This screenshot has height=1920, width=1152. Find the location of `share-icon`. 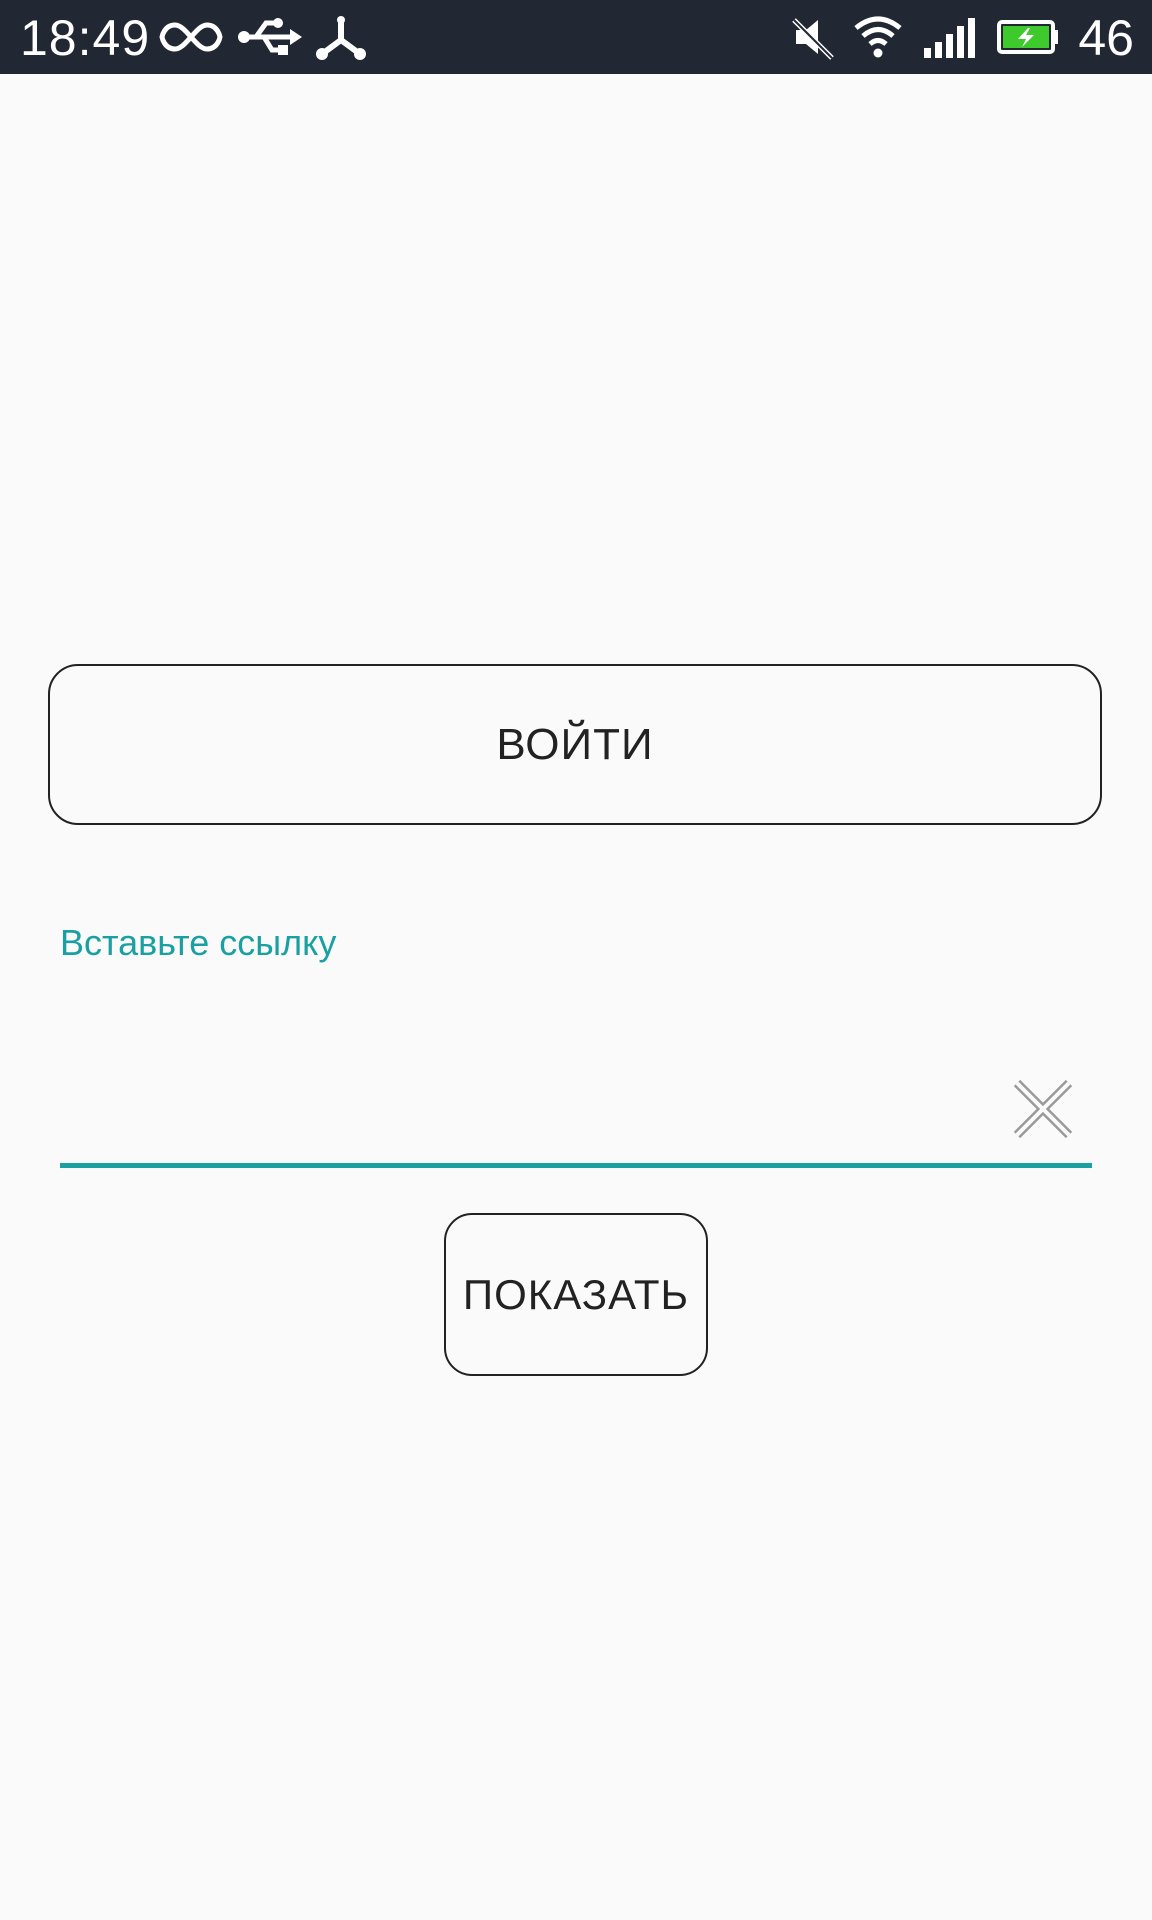

share-icon is located at coordinates (341, 38).